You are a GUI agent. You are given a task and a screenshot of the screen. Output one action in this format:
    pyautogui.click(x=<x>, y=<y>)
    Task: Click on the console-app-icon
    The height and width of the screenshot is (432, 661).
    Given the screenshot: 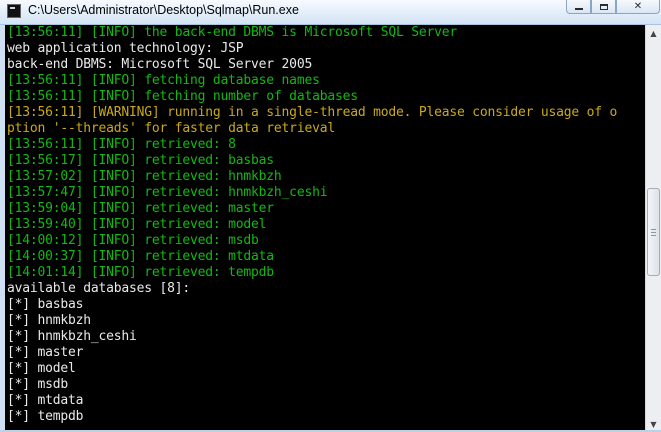 What is the action you would take?
    pyautogui.click(x=14, y=11)
    